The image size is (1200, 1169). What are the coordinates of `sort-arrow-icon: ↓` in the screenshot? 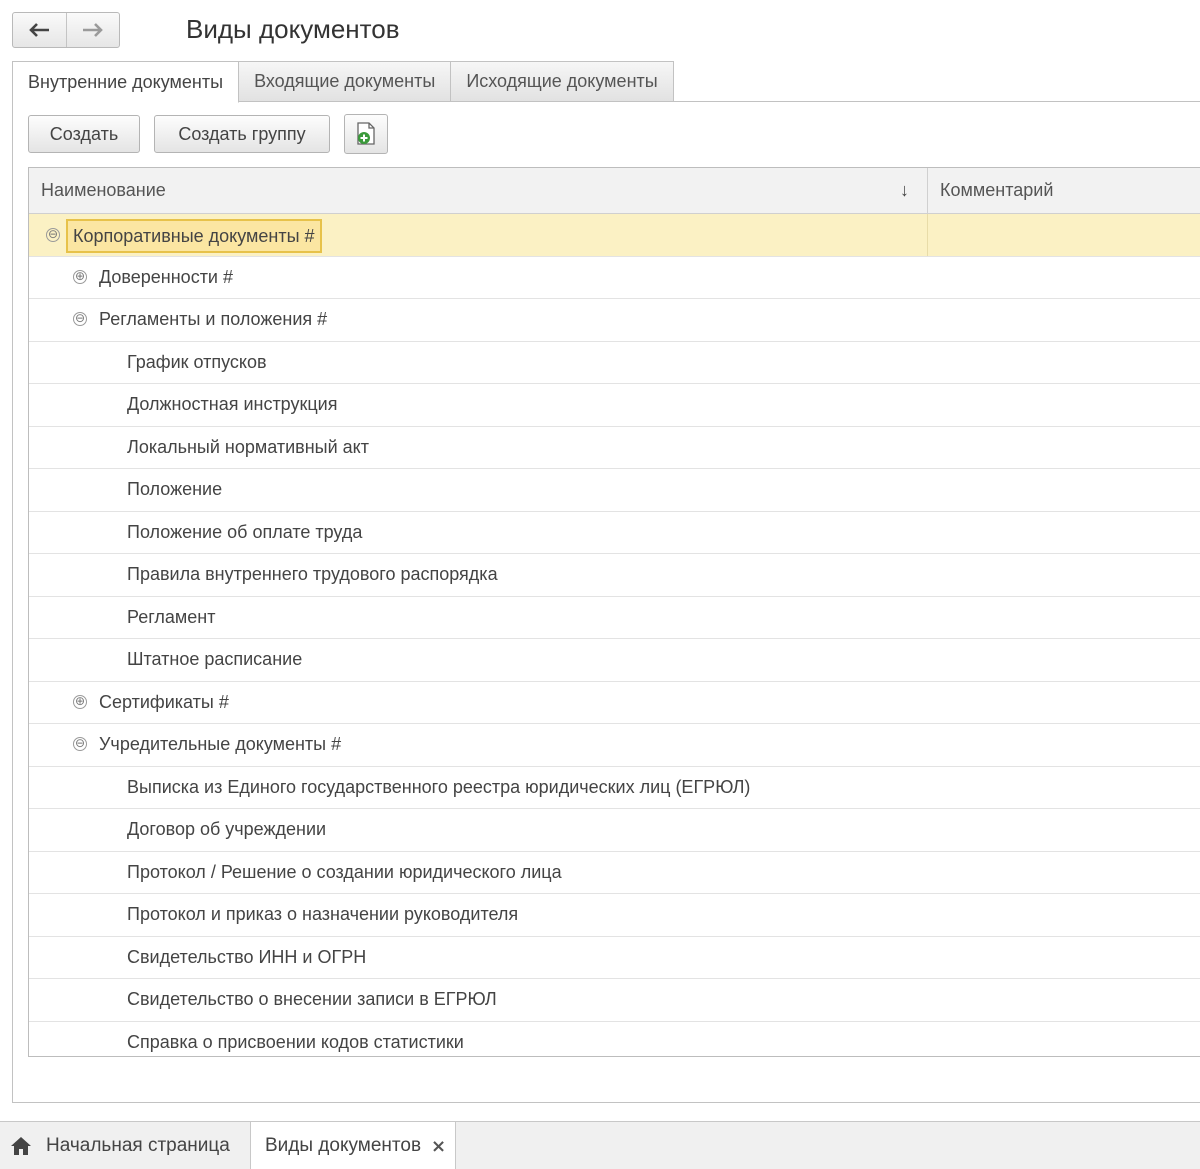 It's located at (904, 190).